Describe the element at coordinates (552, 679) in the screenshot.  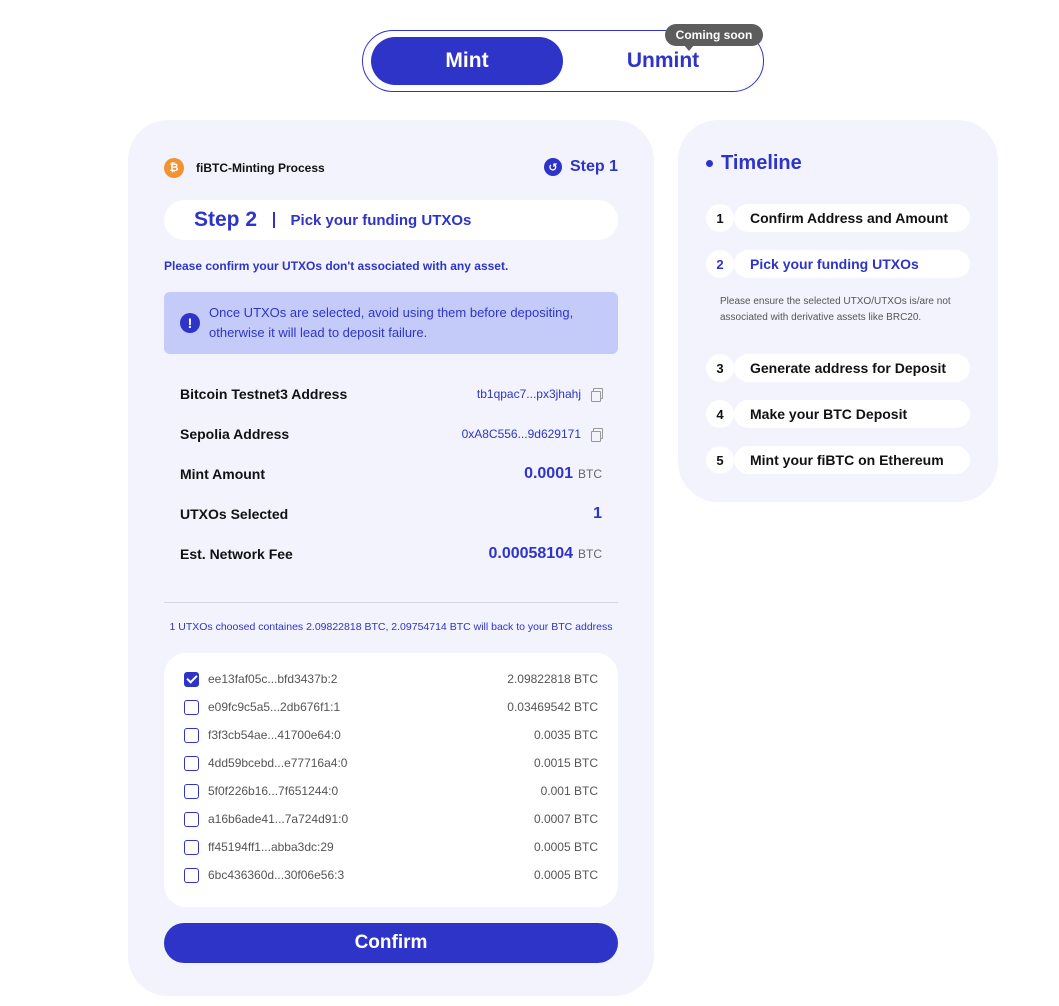
I see `utxo-amount: 2.09822818 BTC` at that location.